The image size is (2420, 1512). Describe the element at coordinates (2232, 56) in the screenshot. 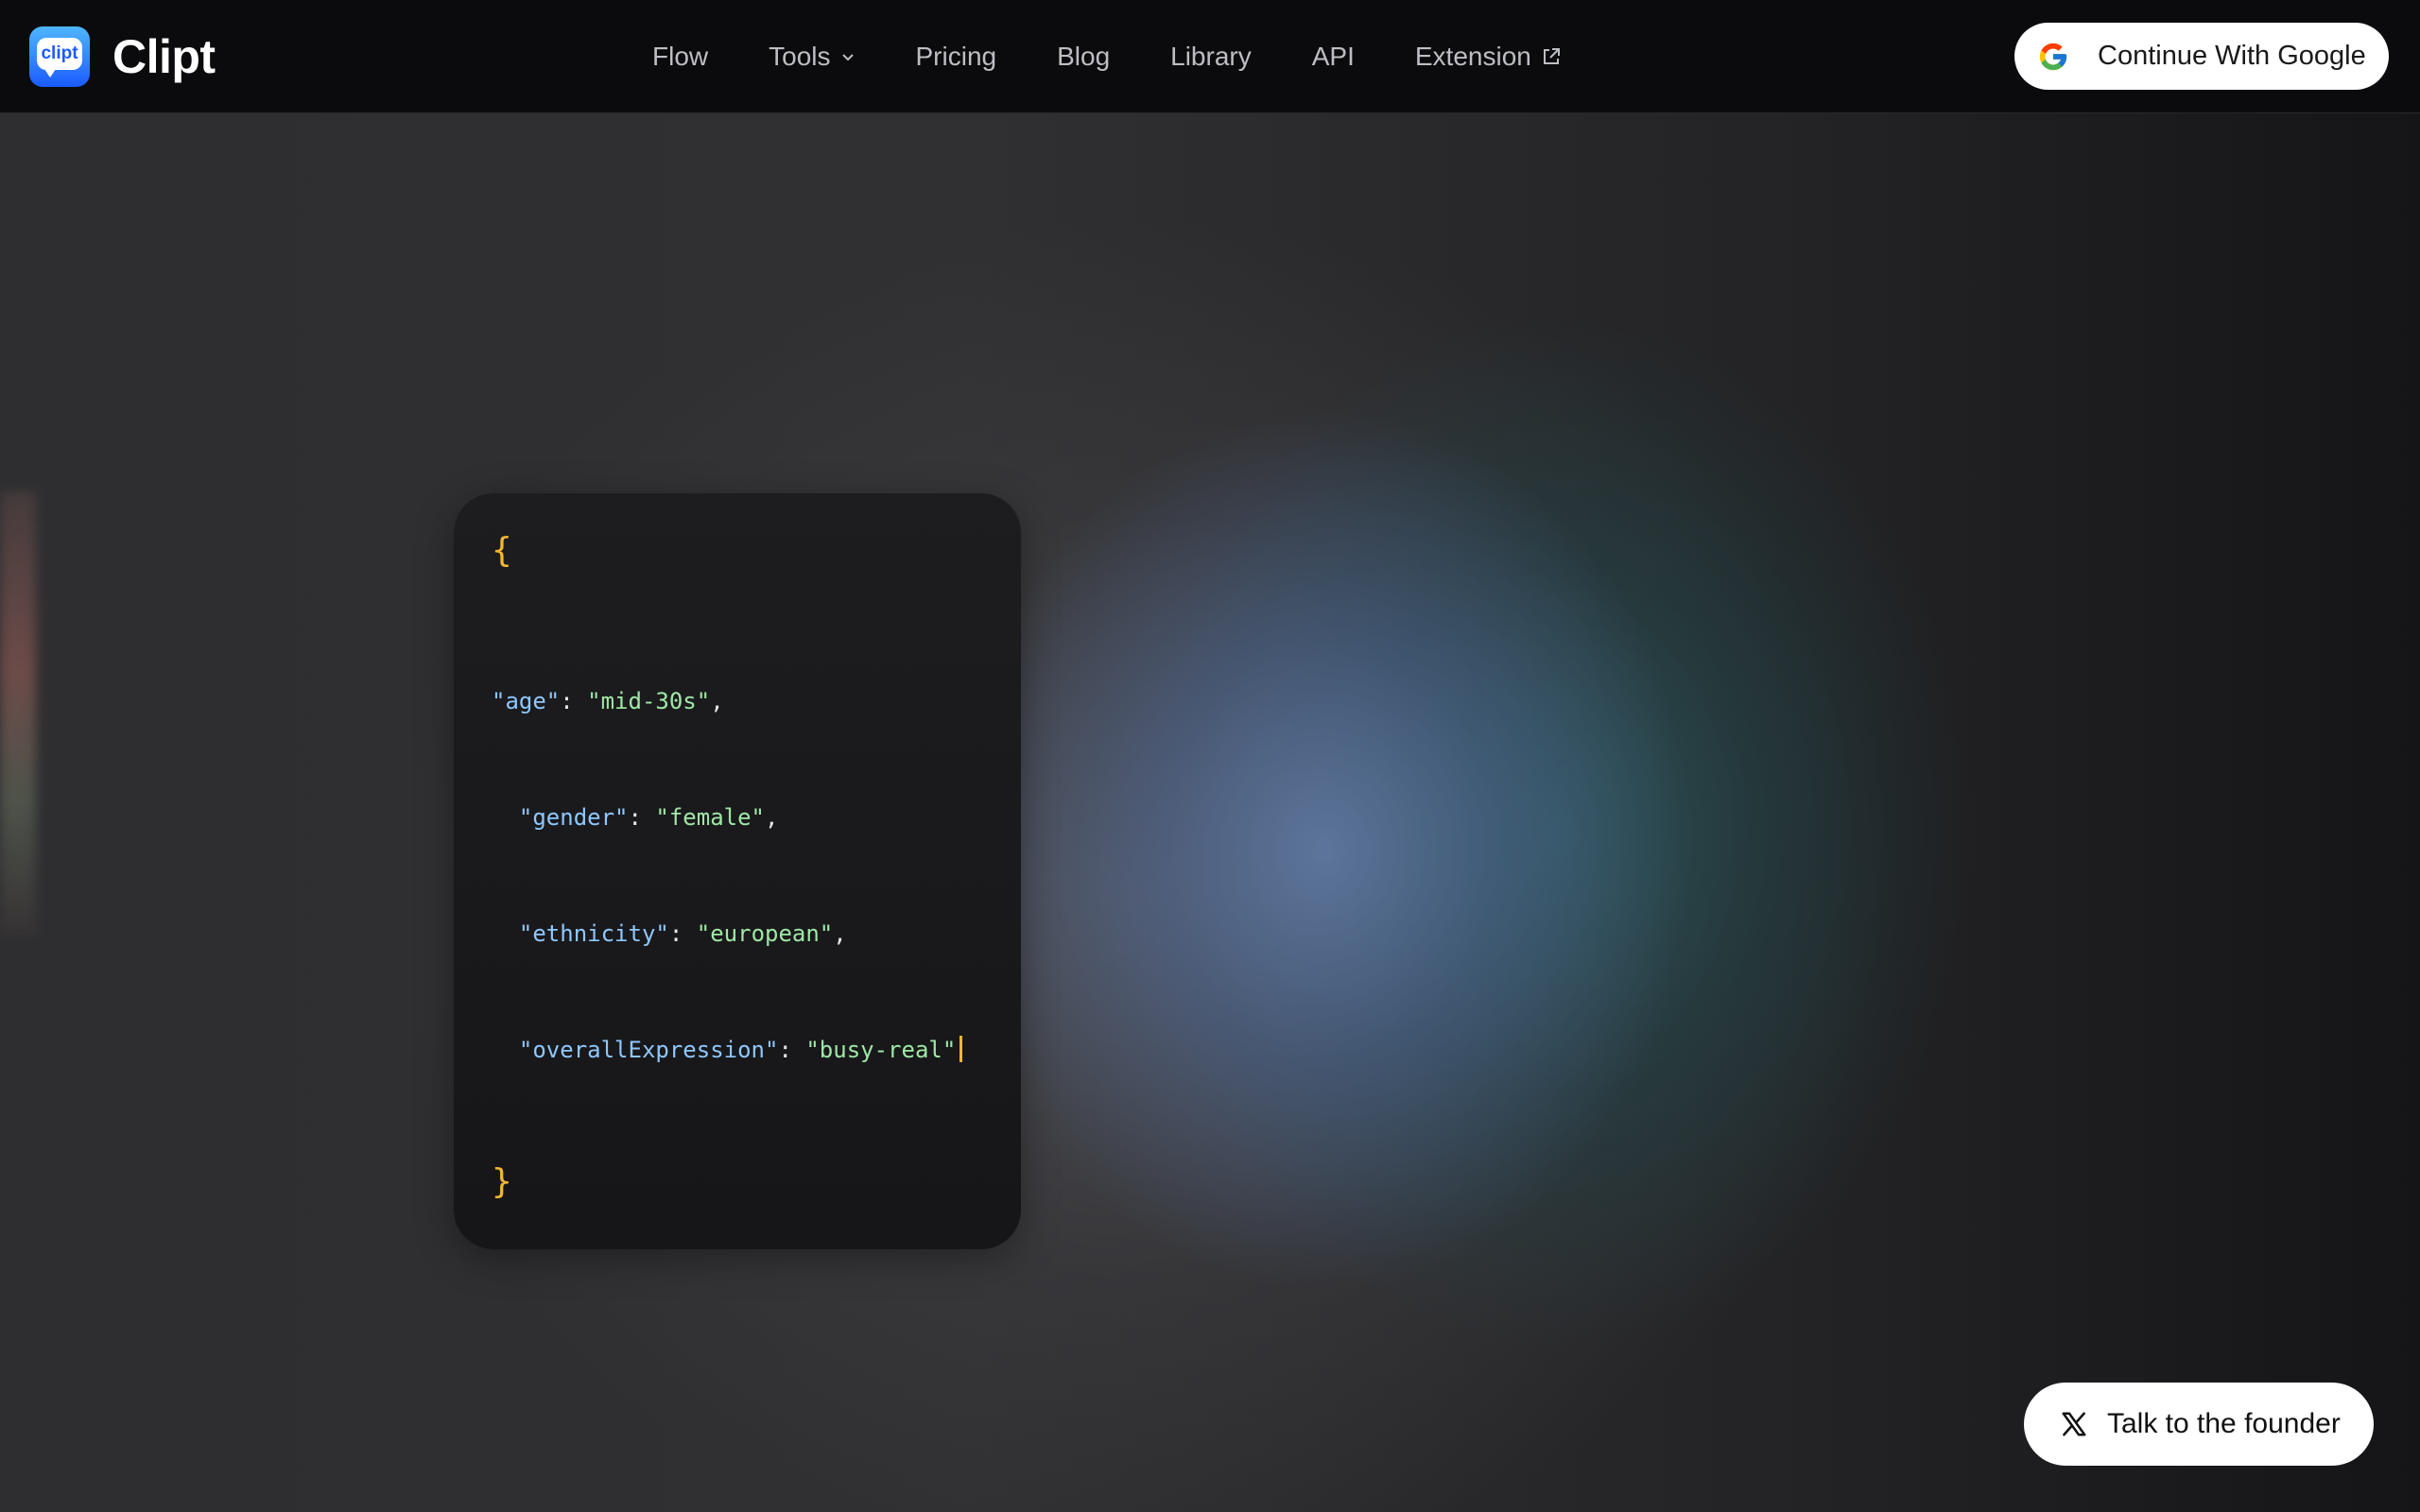

I see `google-button-label: Continue With Google` at that location.